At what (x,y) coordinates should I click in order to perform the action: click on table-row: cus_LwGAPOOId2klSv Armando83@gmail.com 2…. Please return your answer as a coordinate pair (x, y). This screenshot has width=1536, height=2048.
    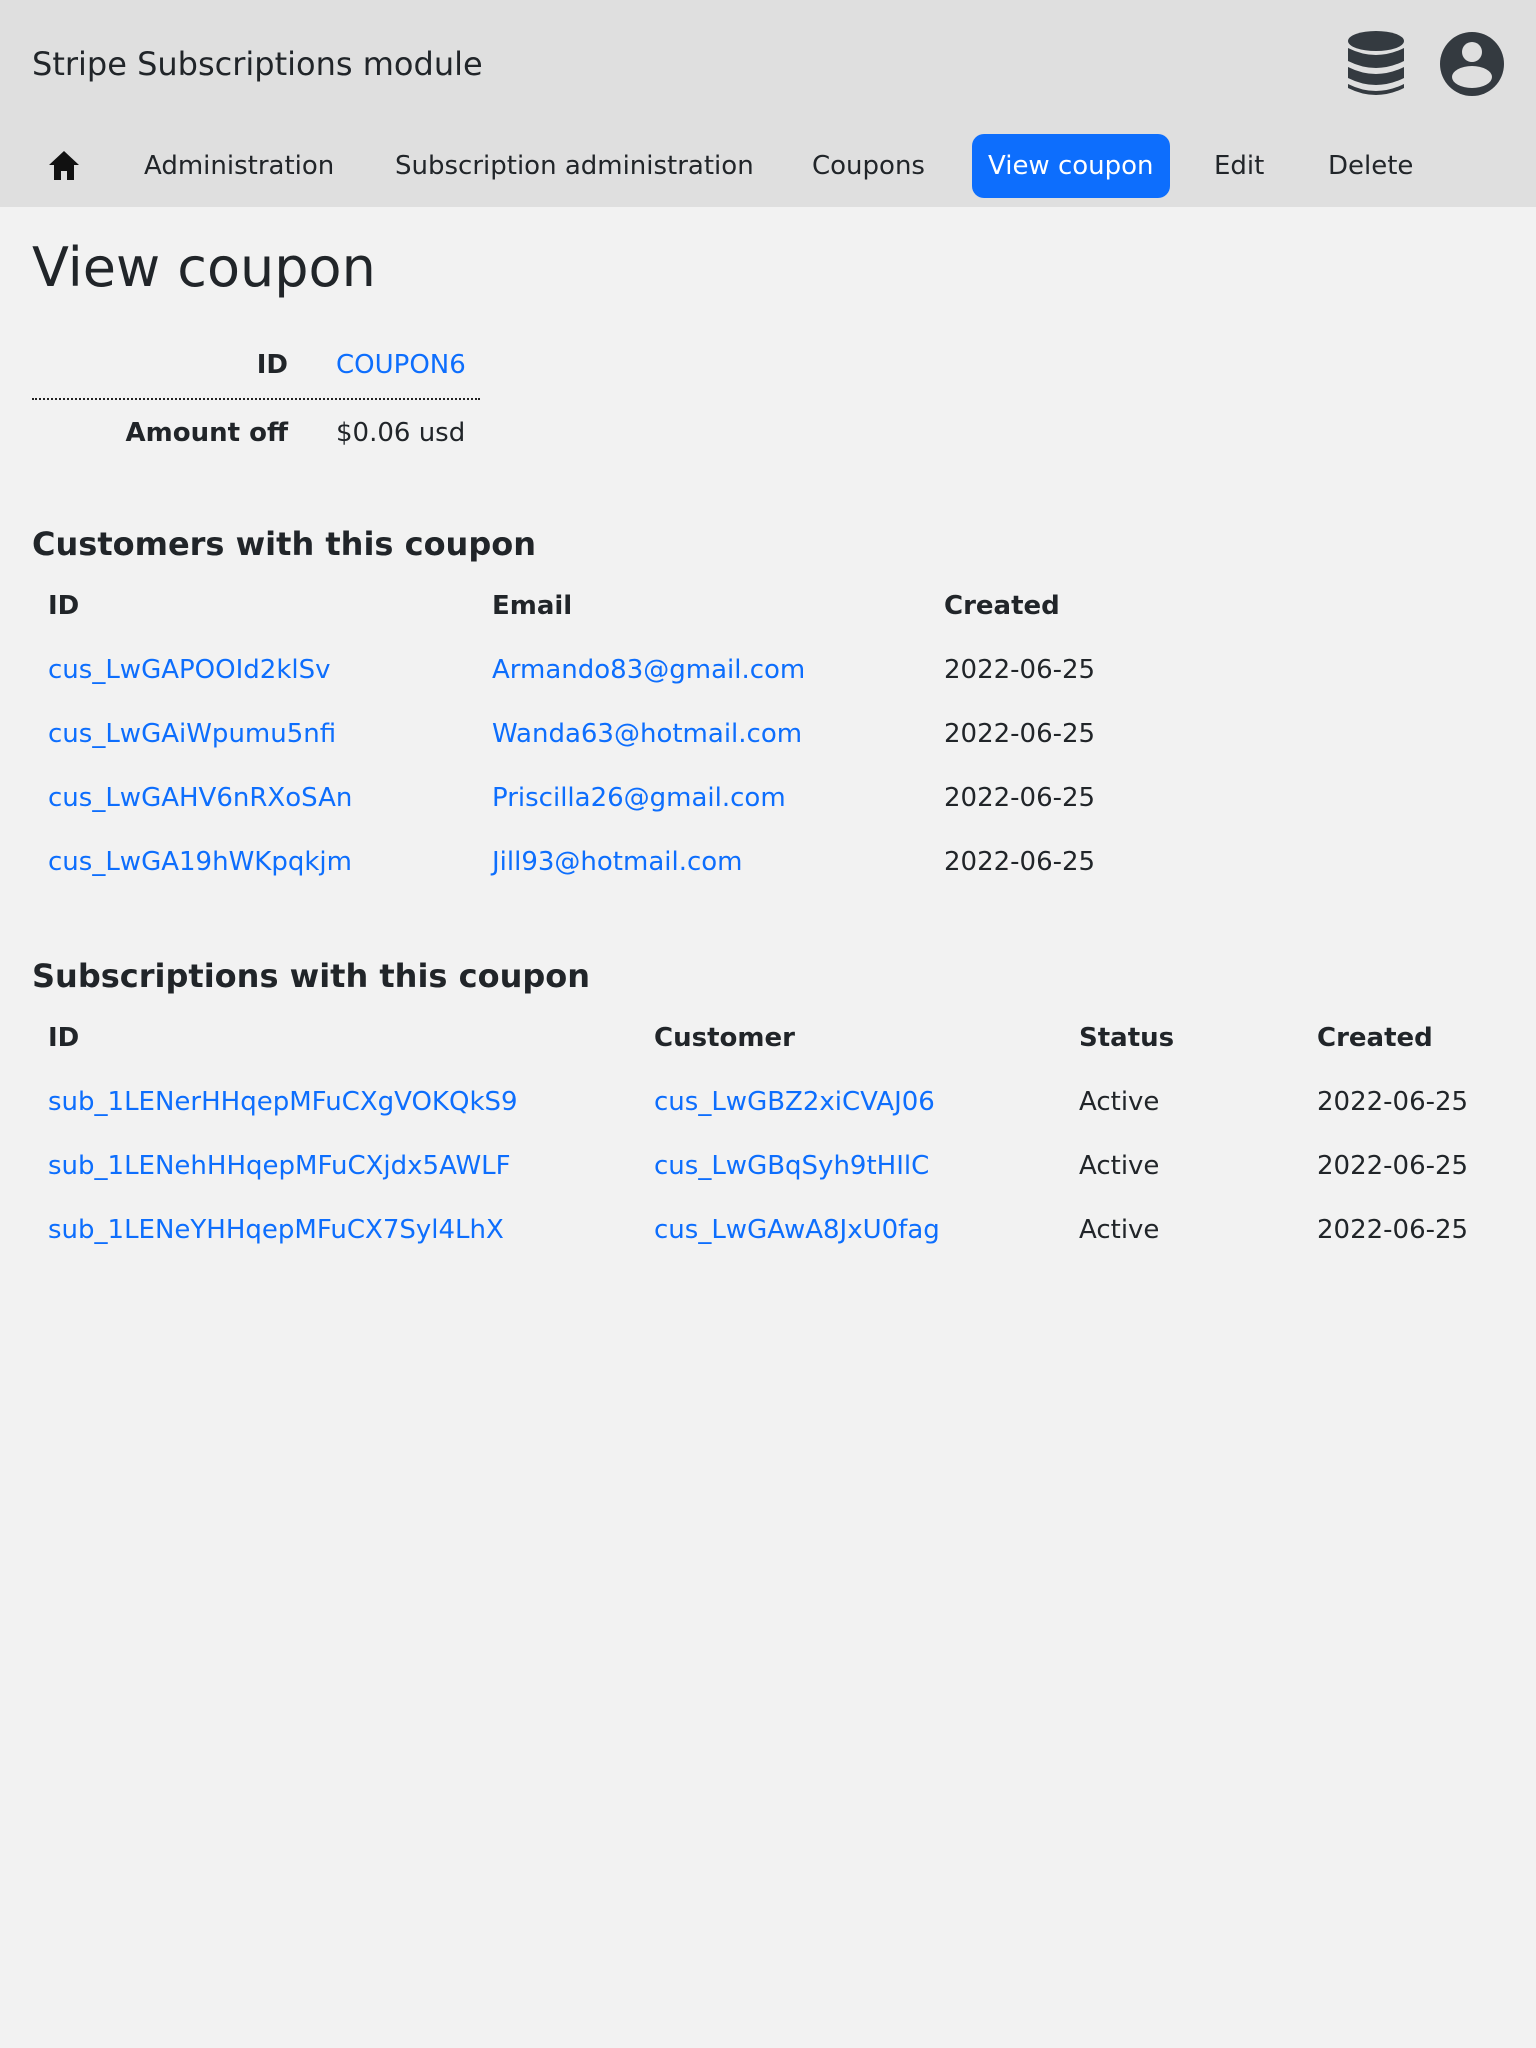
    Looking at the image, I should click on (563, 670).